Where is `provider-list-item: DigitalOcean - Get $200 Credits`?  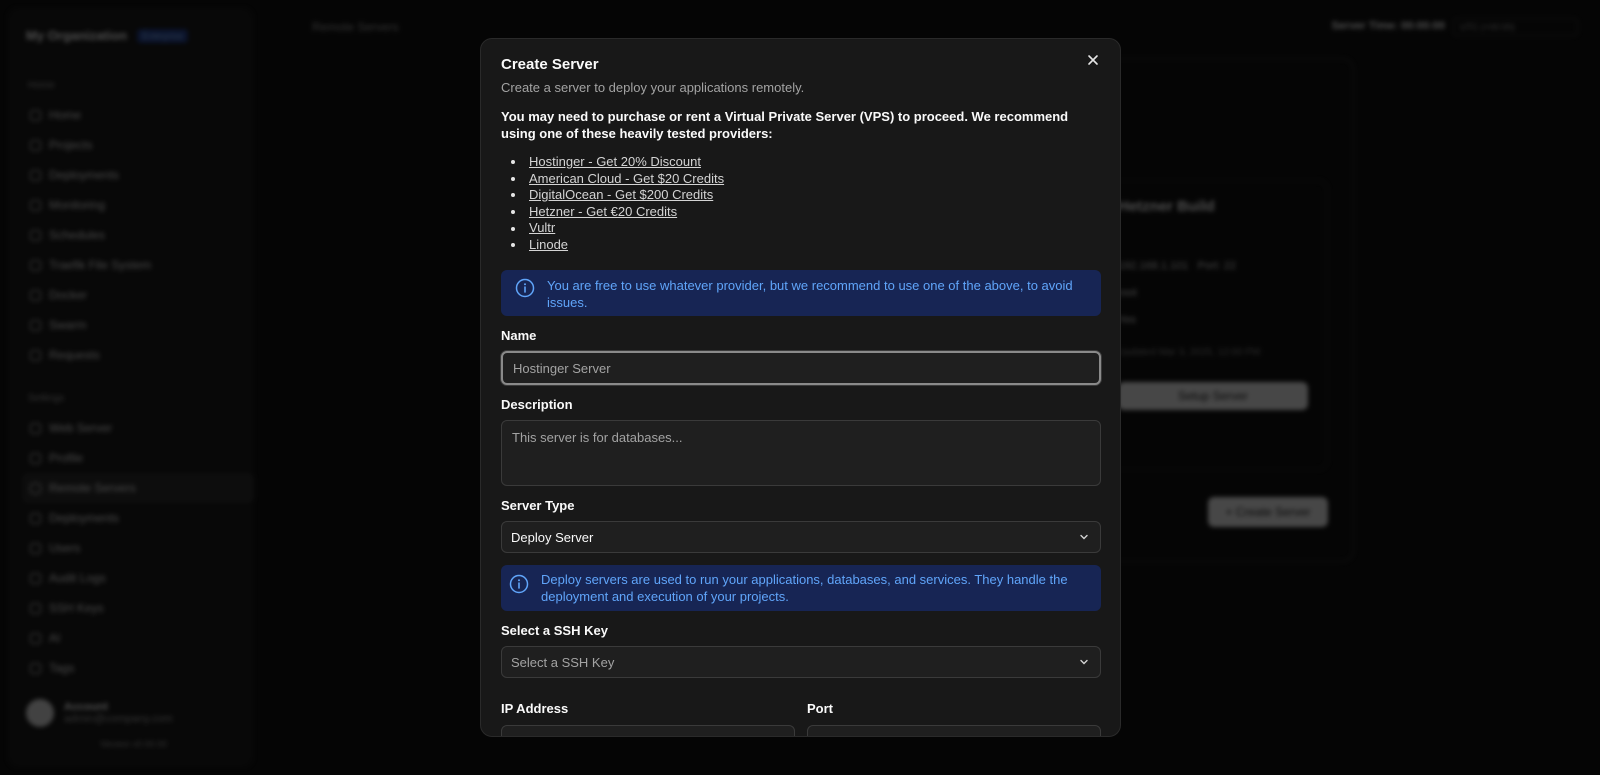
provider-list-item: DigitalOcean - Get $200 Credits is located at coordinates (617, 195).